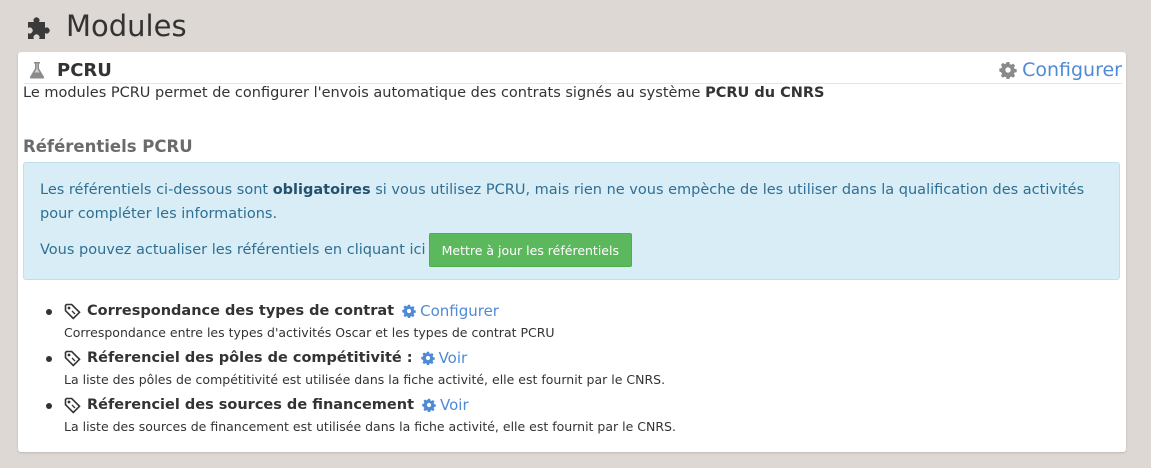 This screenshot has width=1151, height=468. I want to click on update-referentiels-button: Mettre à jour les référentiels, so click(530, 250).